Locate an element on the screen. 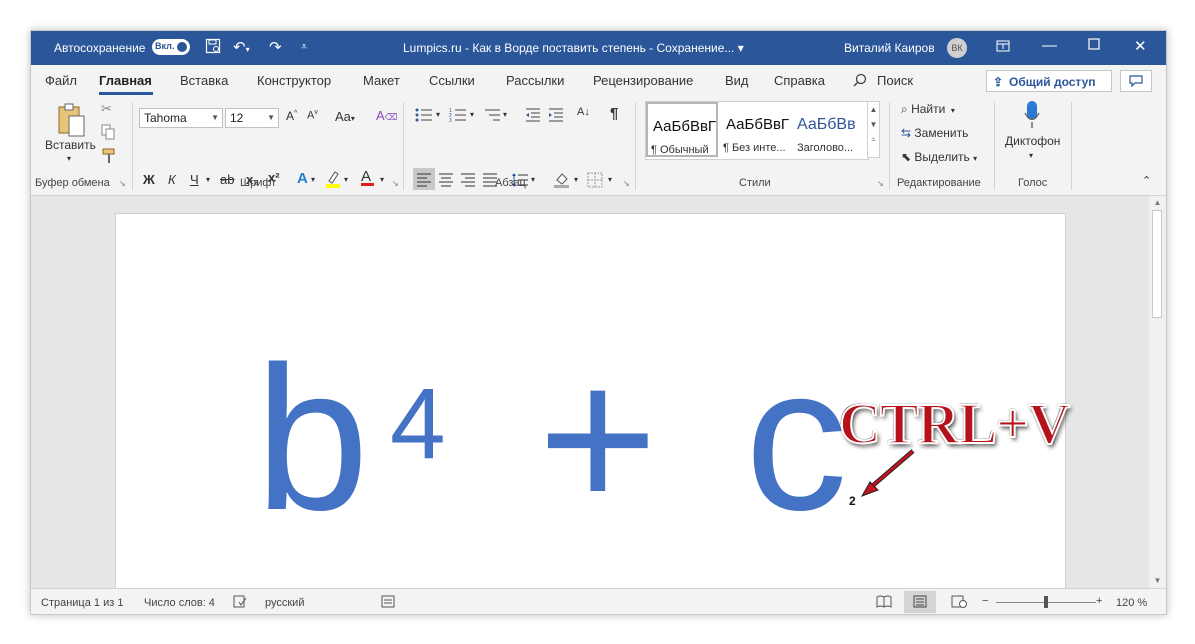  numbering-icon: 123 is located at coordinates (458, 116).